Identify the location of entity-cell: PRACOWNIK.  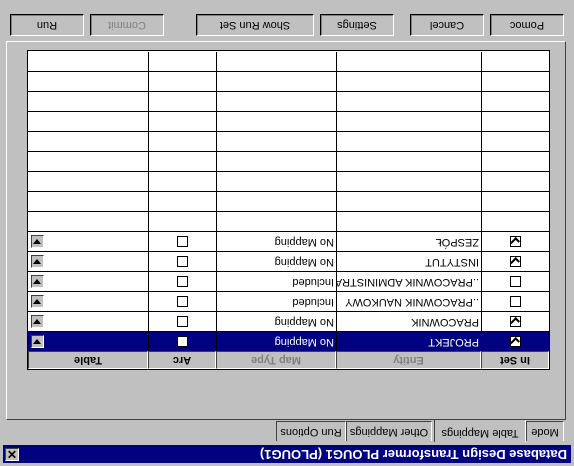
(408, 321).